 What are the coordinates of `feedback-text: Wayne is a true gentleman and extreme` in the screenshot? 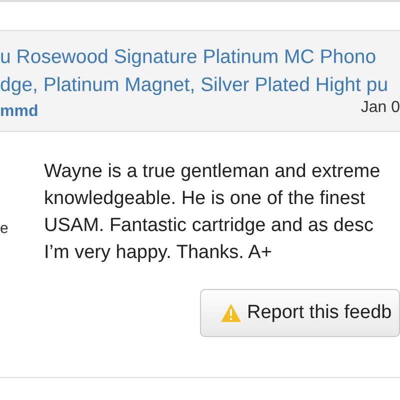 It's located at (213, 172).